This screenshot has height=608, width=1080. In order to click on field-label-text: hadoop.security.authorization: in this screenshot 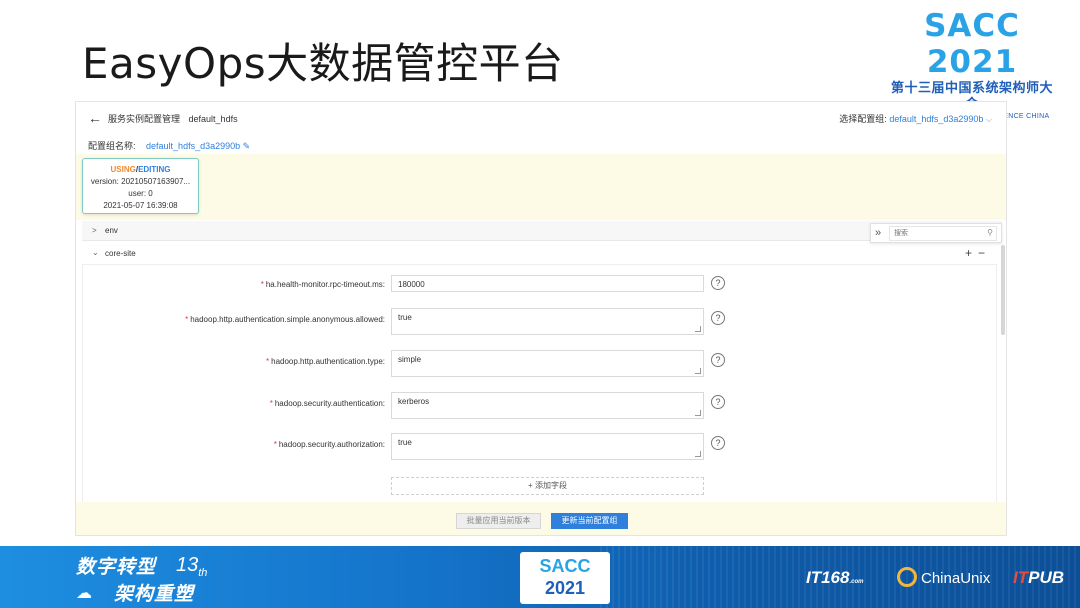, I will do `click(331, 444)`.